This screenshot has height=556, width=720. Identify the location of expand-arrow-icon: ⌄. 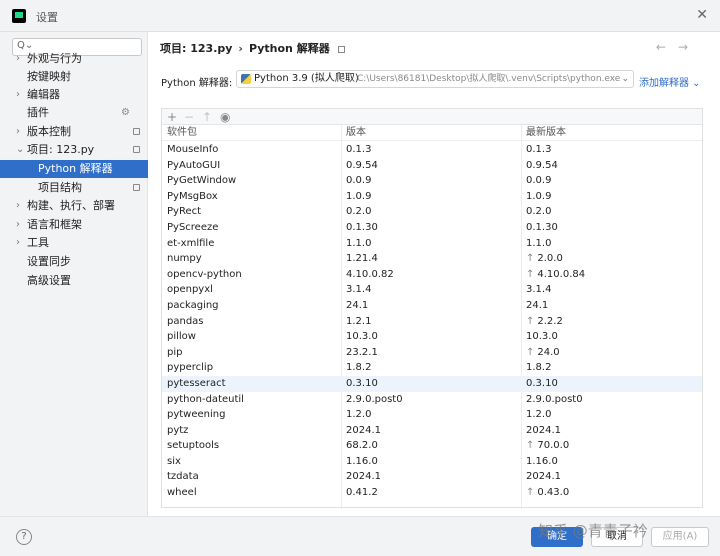
(20, 150).